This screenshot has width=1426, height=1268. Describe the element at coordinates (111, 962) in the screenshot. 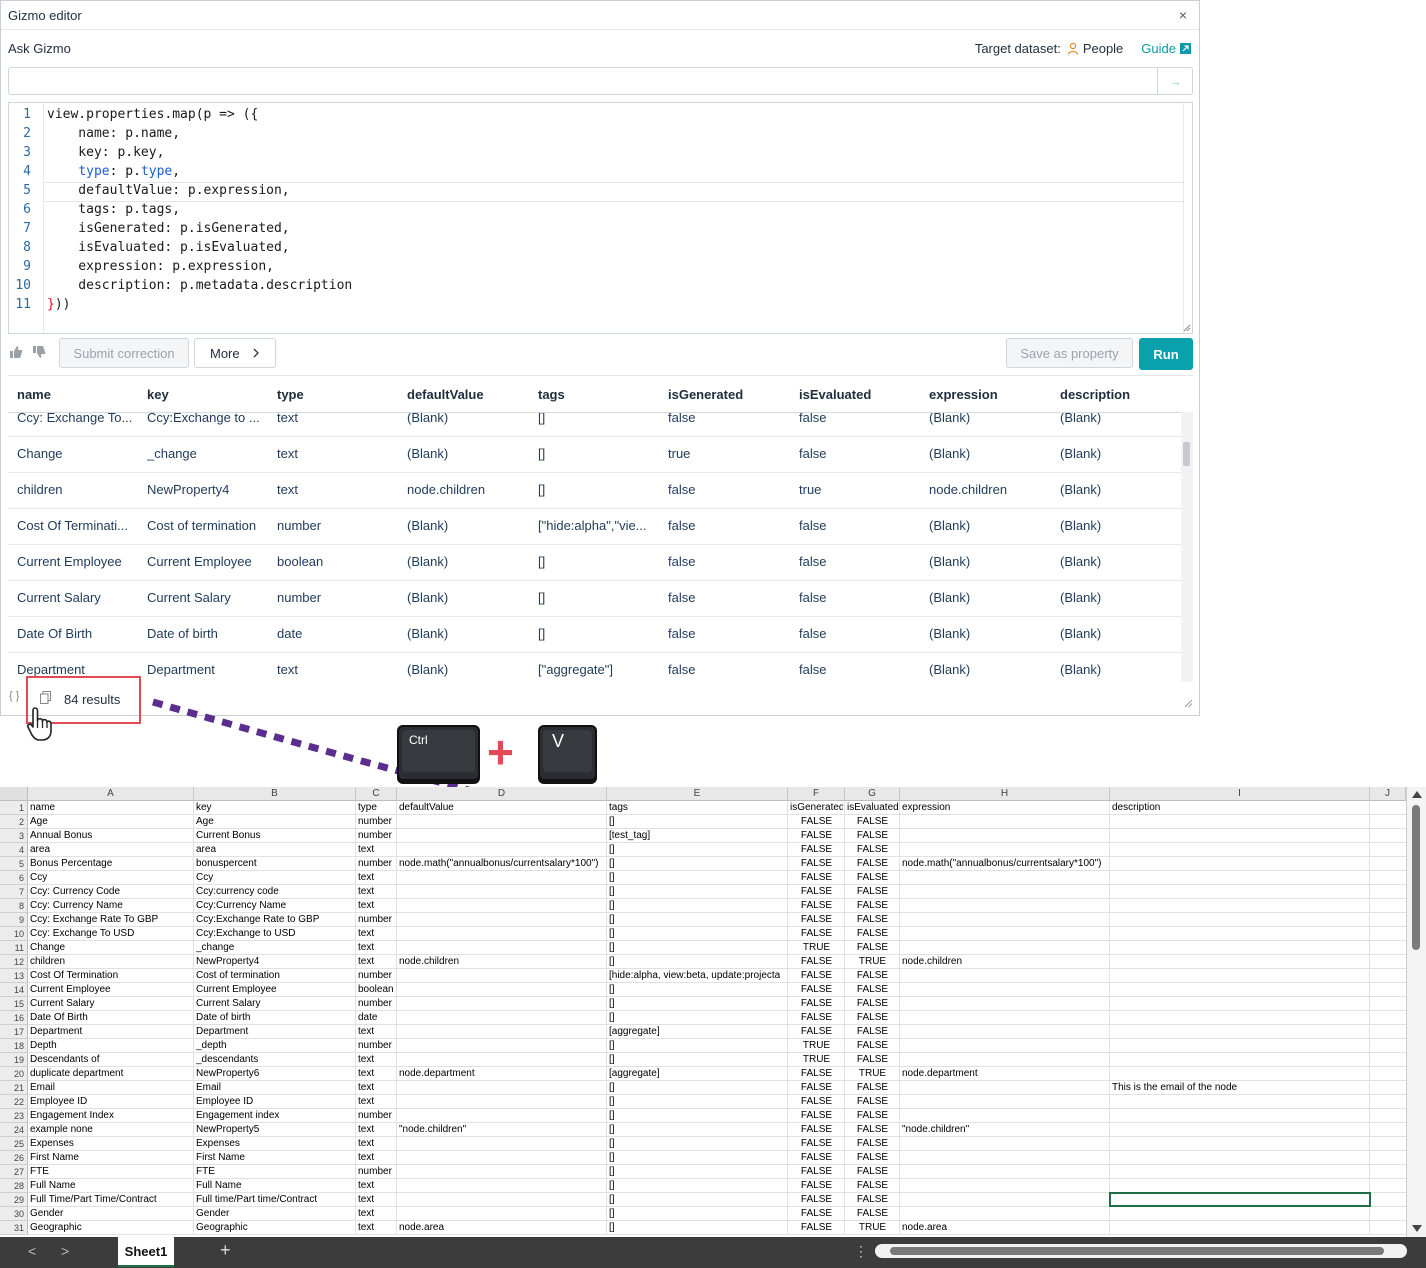

I see `cell: children` at that location.